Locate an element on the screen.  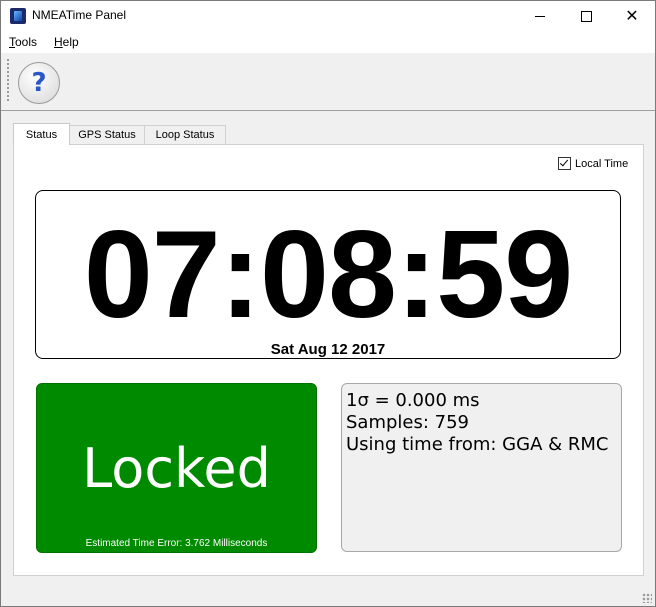
help-button: ? is located at coordinates (39, 83).